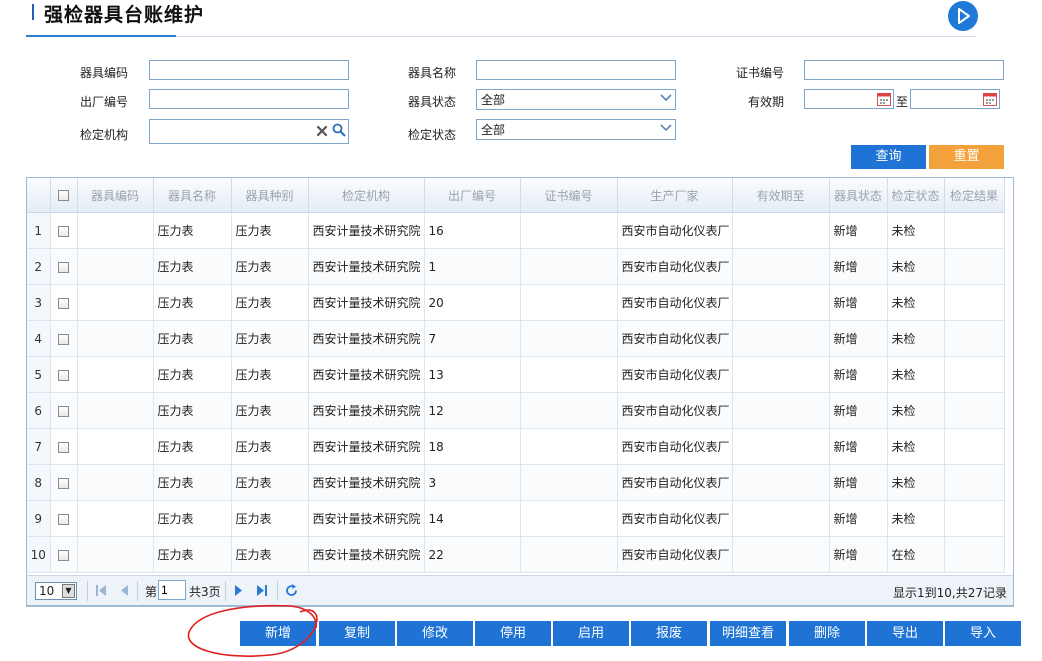  I want to click on add-button: 新增, so click(278, 633).